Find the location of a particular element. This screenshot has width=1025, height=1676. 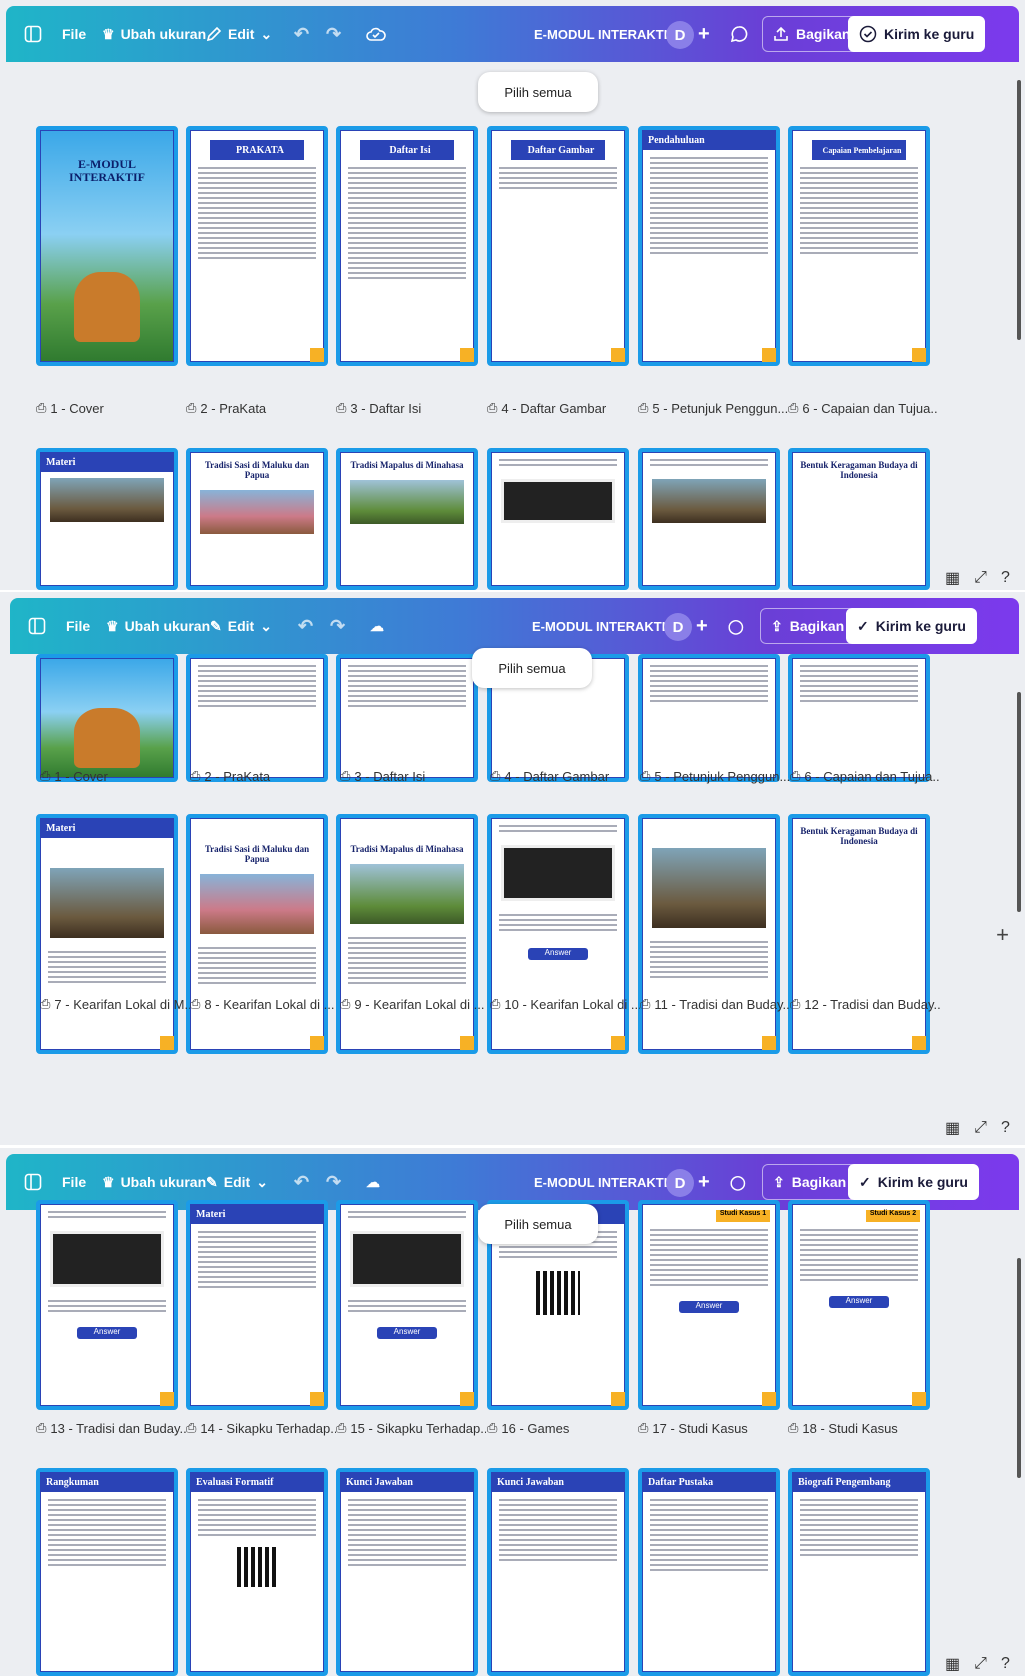

page-label-18: ⎙ 18 - Studi Kasus is located at coordinates (863, 1428).